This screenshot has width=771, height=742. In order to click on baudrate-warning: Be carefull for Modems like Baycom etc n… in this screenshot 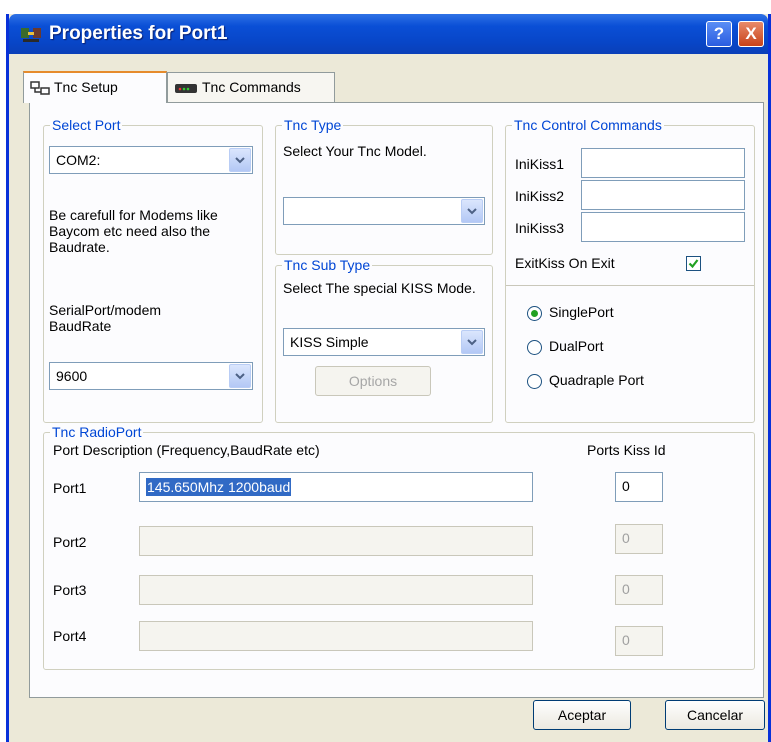, I will do `click(133, 231)`.